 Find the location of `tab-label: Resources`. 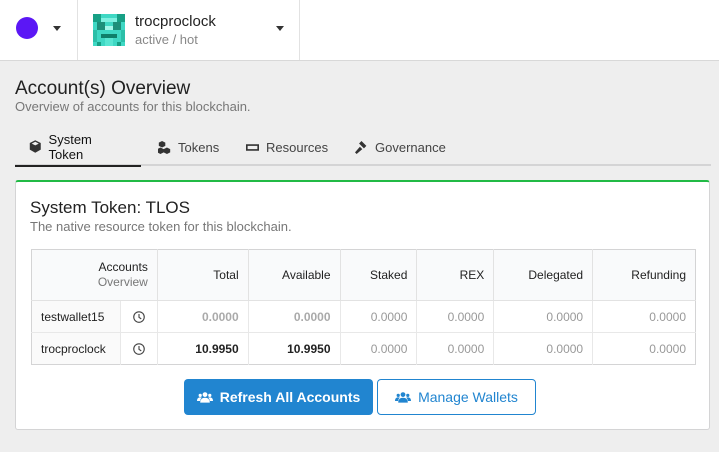

tab-label: Resources is located at coordinates (297, 147).